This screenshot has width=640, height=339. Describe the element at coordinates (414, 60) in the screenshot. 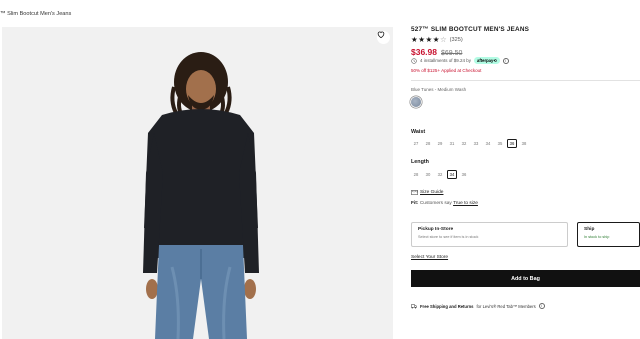

I see `installment-icon` at that location.